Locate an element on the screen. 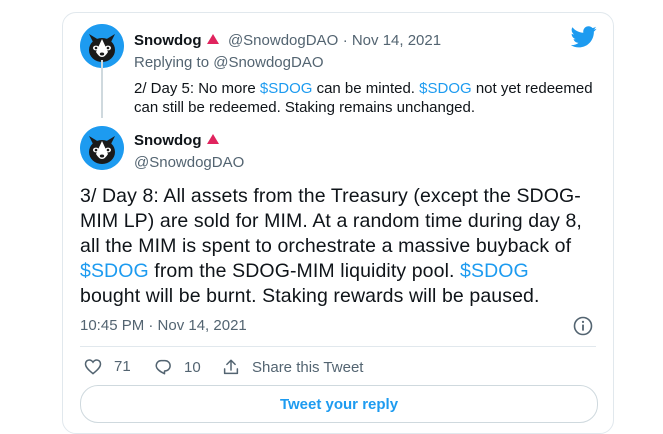  tweet-your-reply-button: Tweet your reply is located at coordinates (339, 404).